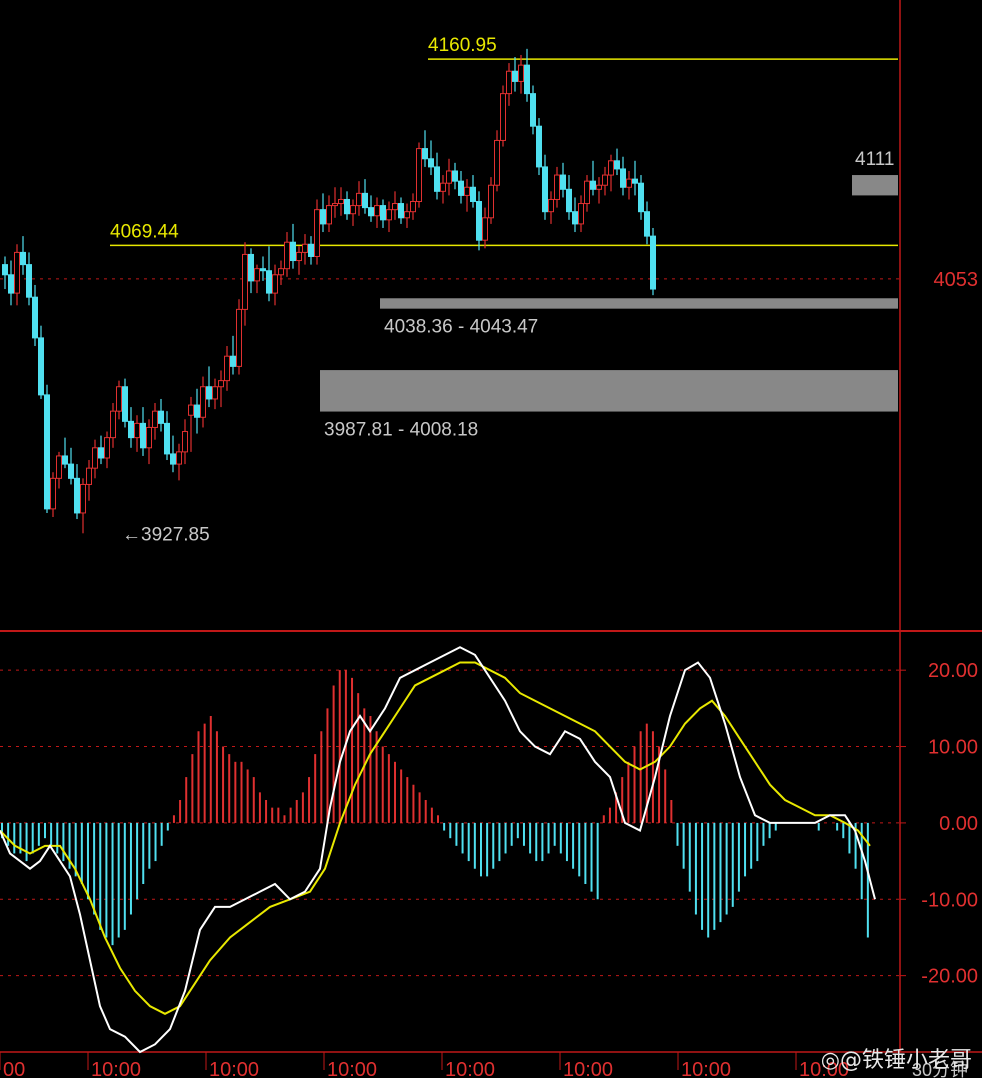 This screenshot has width=982, height=1078. I want to click on level-label: 4069.44, so click(144, 231).